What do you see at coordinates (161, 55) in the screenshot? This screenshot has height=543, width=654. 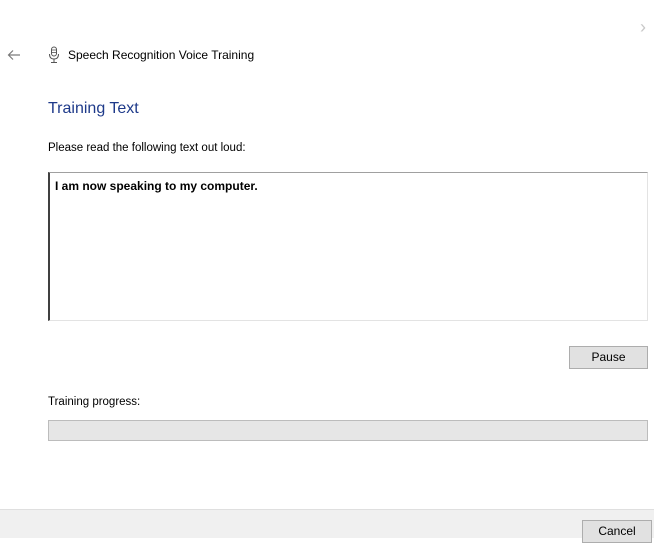 I see `window-title: Speech Recognition Voice Training` at bounding box center [161, 55].